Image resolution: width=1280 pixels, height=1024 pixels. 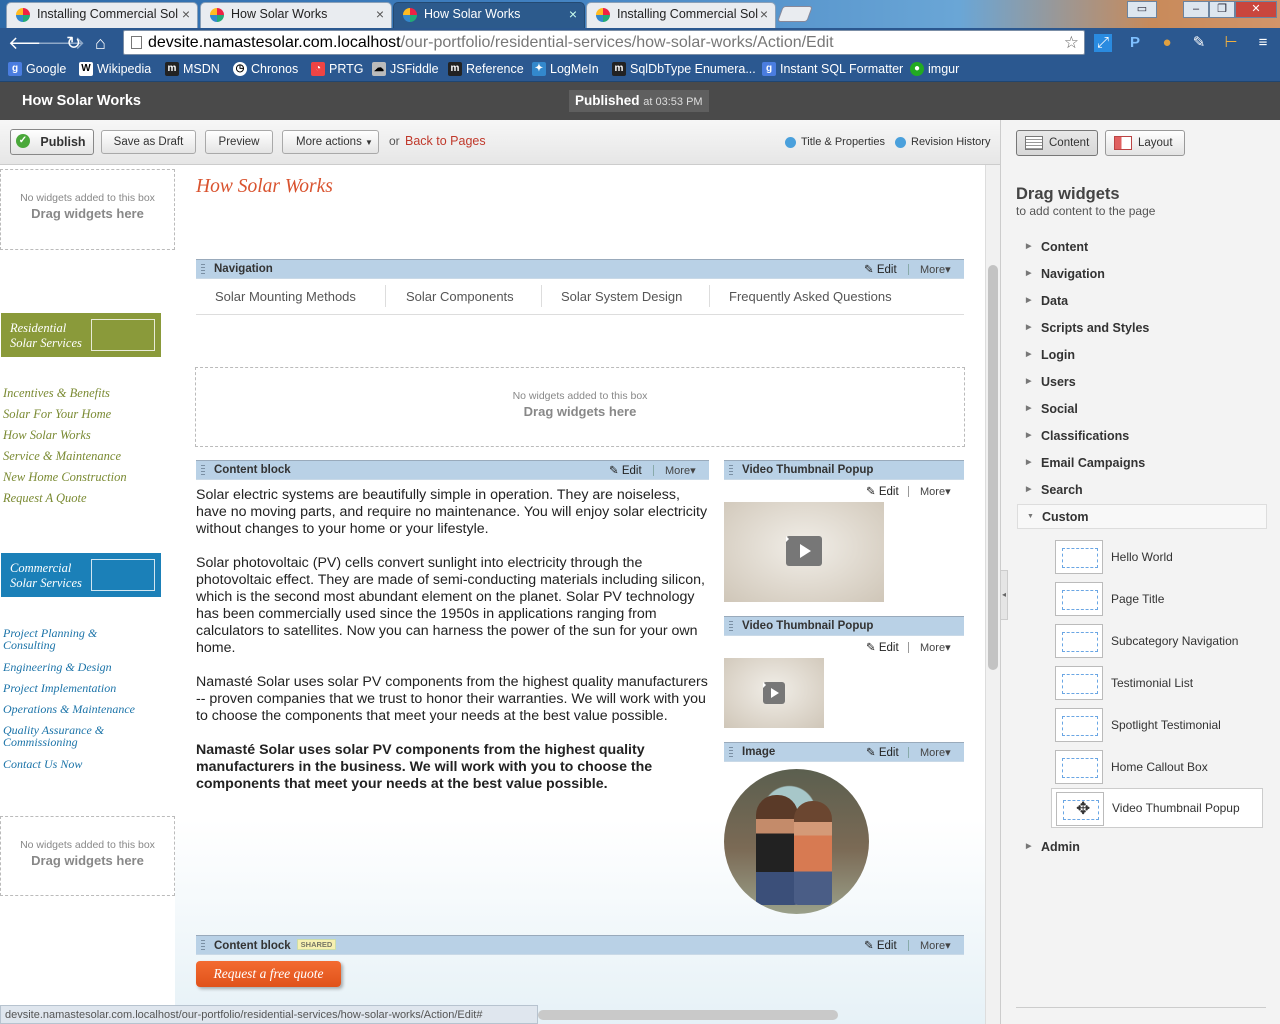 What do you see at coordinates (1231, 43) in the screenshot?
I see `extension-icon: ⊢` at bounding box center [1231, 43].